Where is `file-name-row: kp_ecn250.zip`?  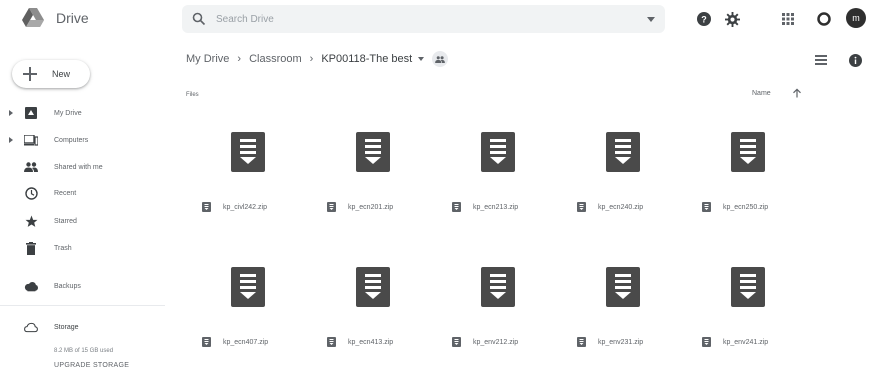
file-name-row: kp_ecn250.zip is located at coordinates (747, 207).